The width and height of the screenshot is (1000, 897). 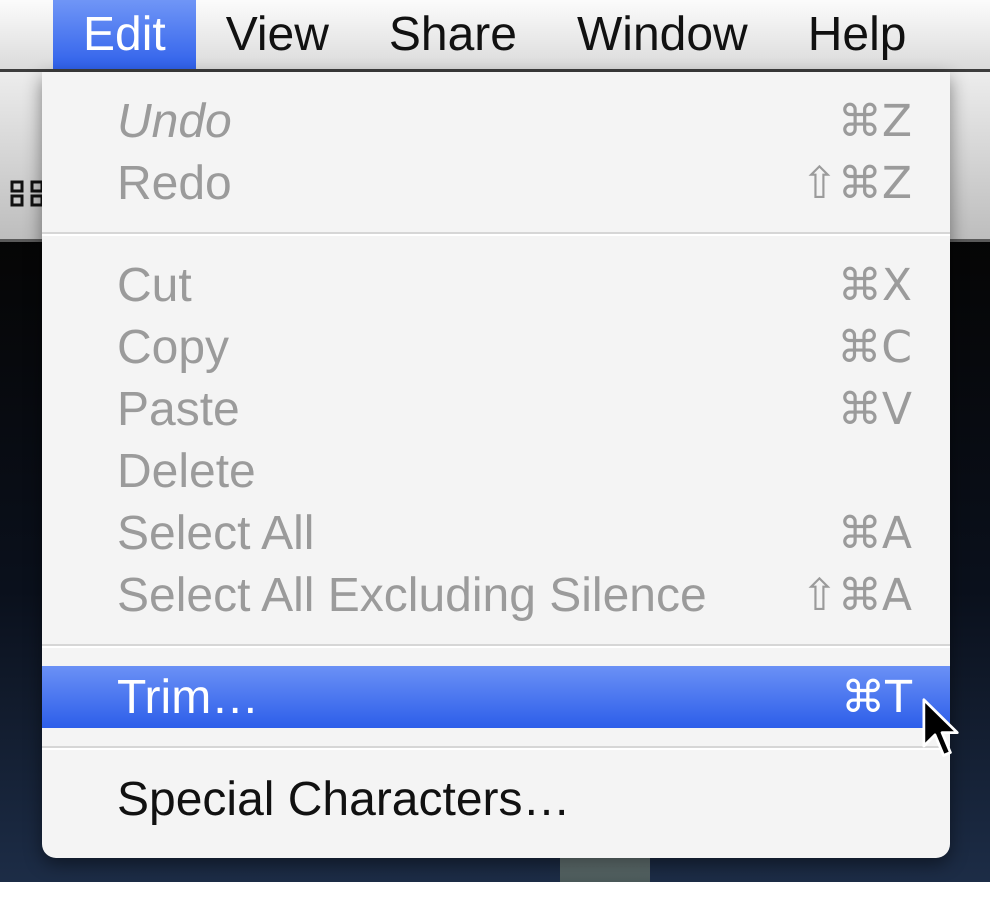 I want to click on keyboard-shortcut: ⇧⌘A, so click(x=856, y=595).